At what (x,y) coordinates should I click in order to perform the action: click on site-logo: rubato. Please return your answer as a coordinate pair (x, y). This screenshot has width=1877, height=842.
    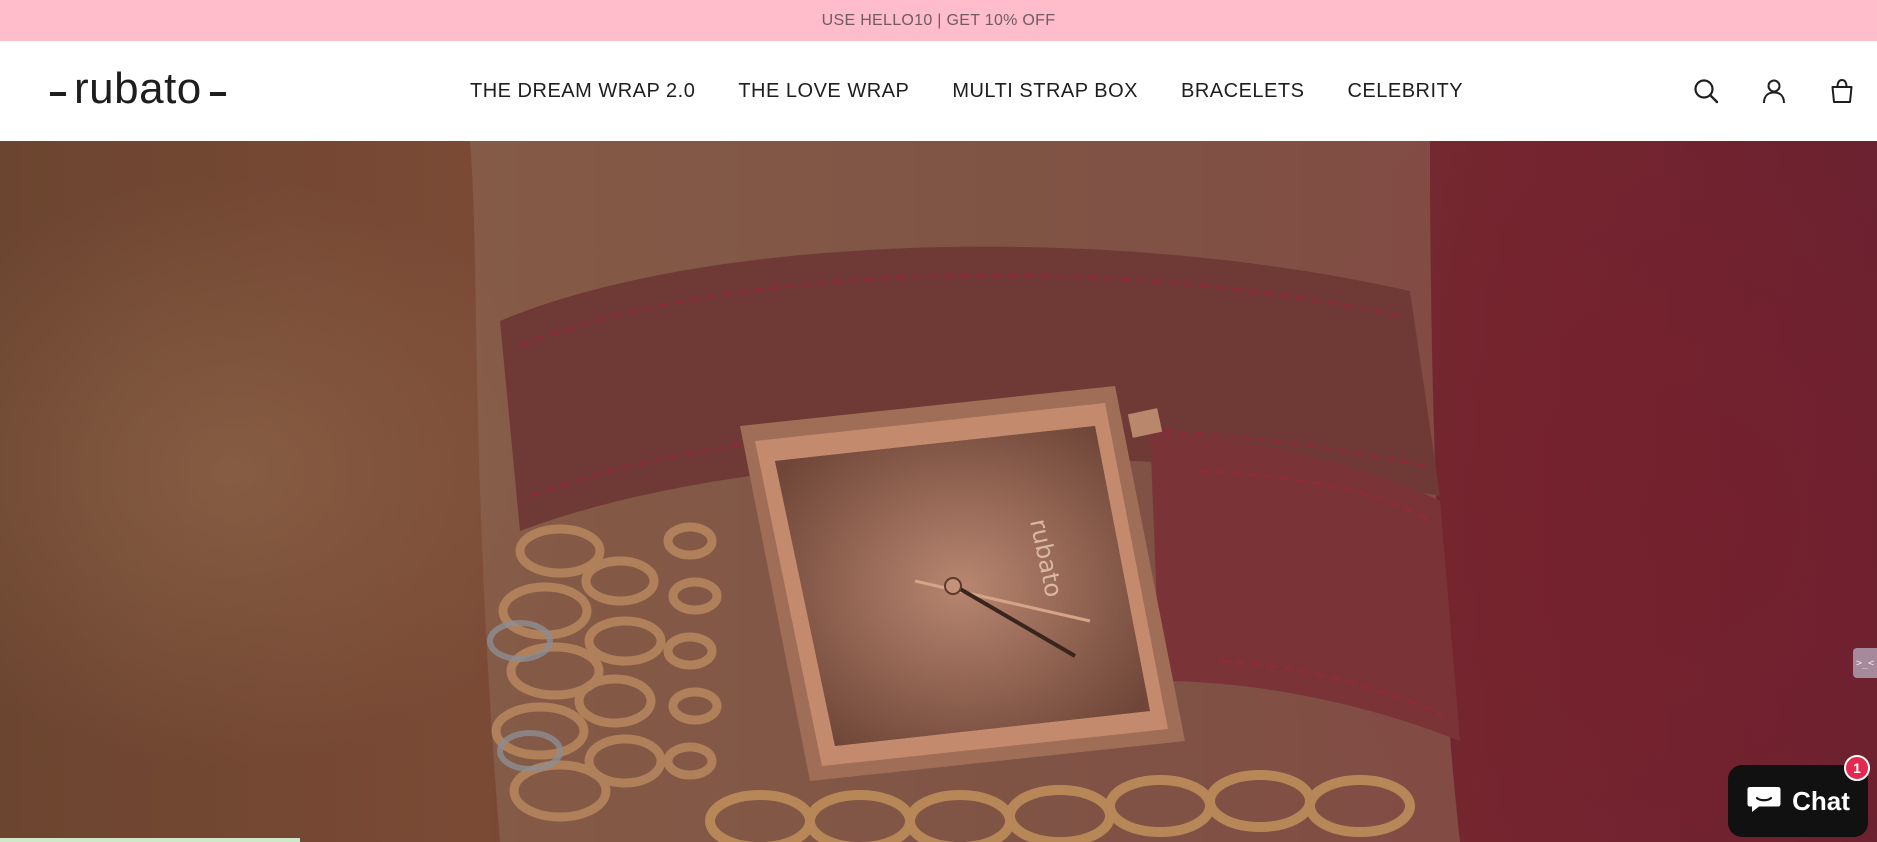
    Looking at the image, I should click on (138, 91).